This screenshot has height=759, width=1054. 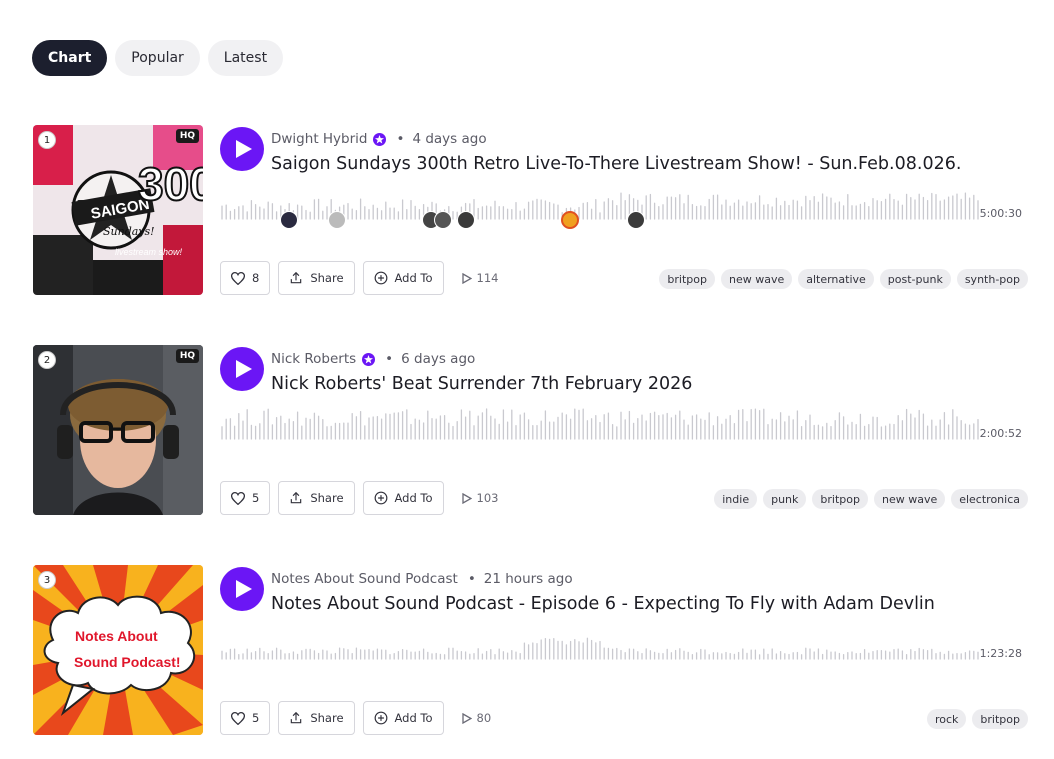 I want to click on play-count: 114, so click(x=480, y=278).